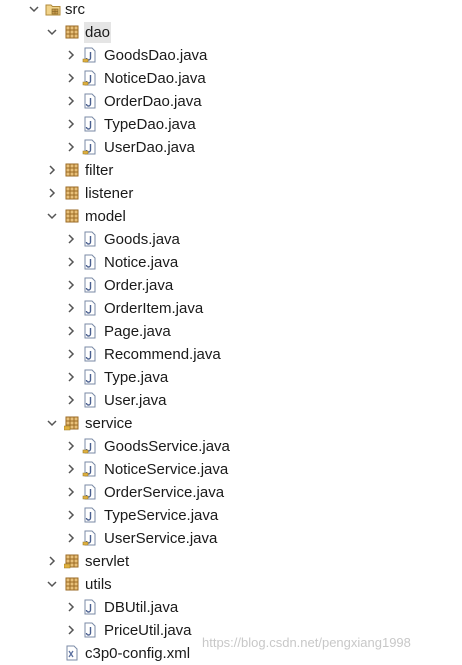  Describe the element at coordinates (231, 216) in the screenshot. I see `tree-node-package-model: model` at that location.